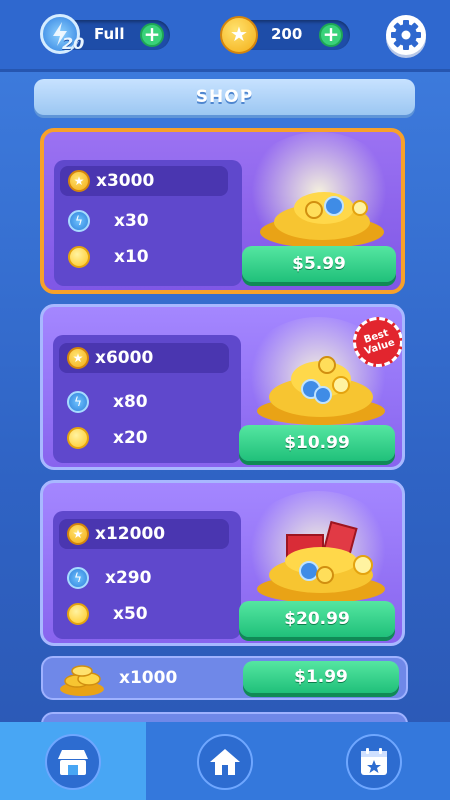  I want to click on nav-shop-button, so click(73, 762).